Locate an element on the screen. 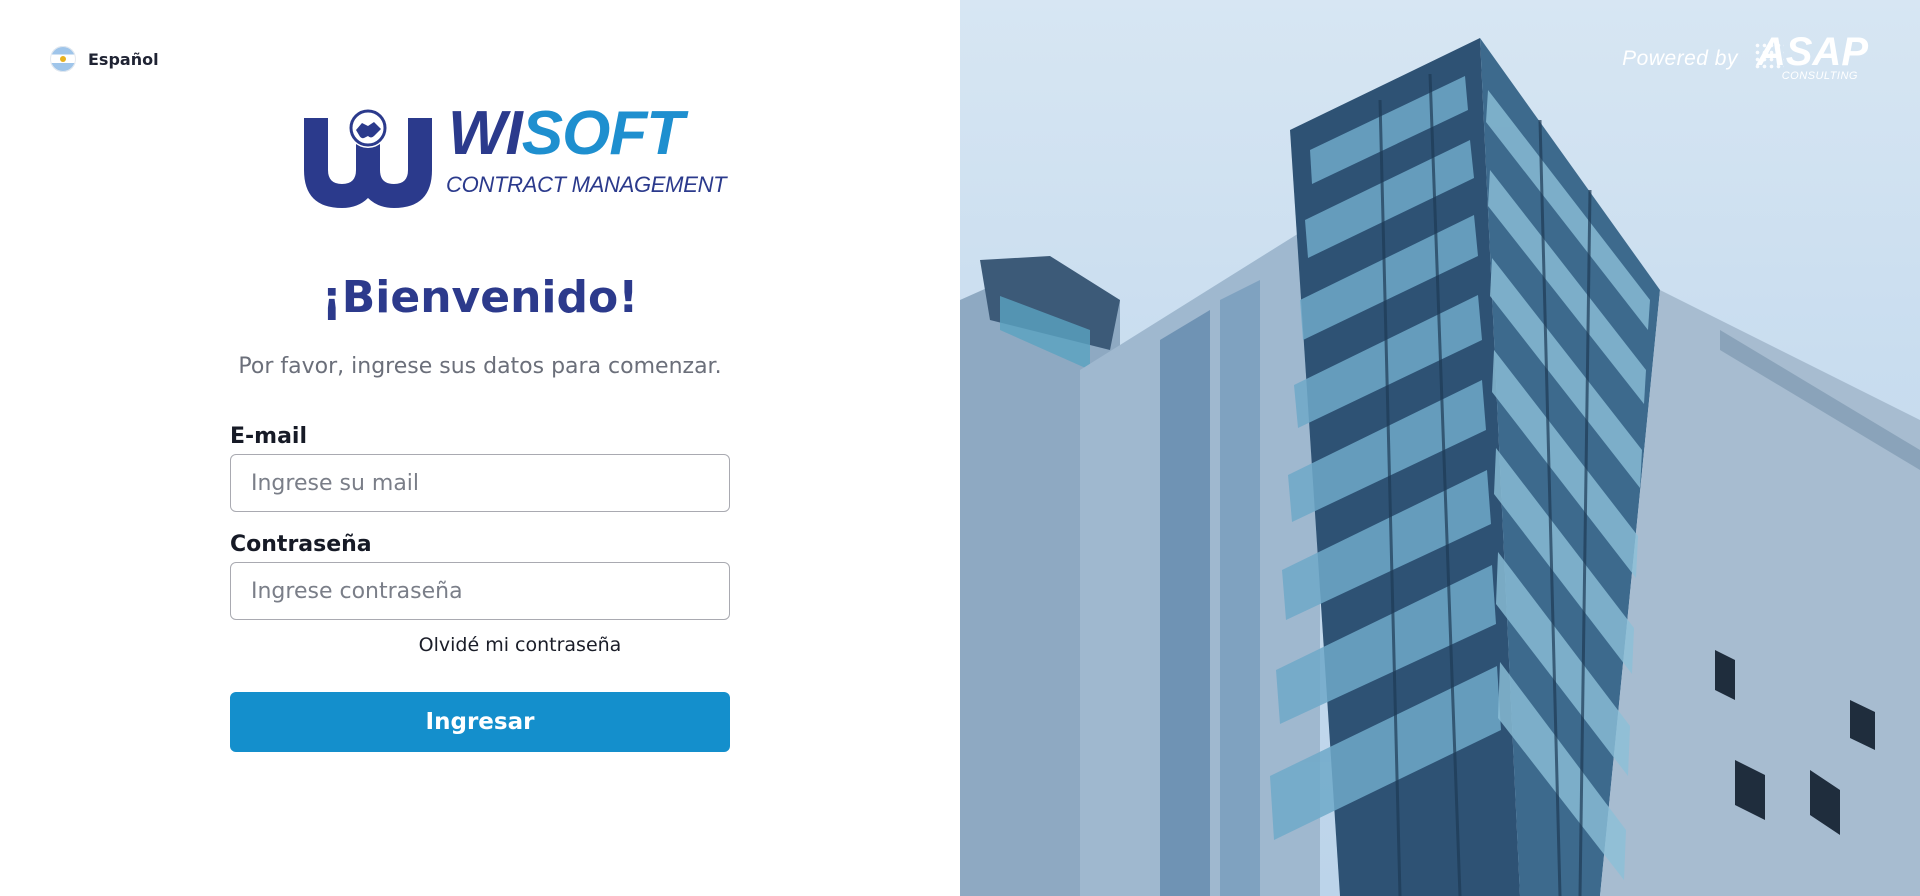 This screenshot has width=1920, height=896. logo-w-mark is located at coordinates (368, 158).